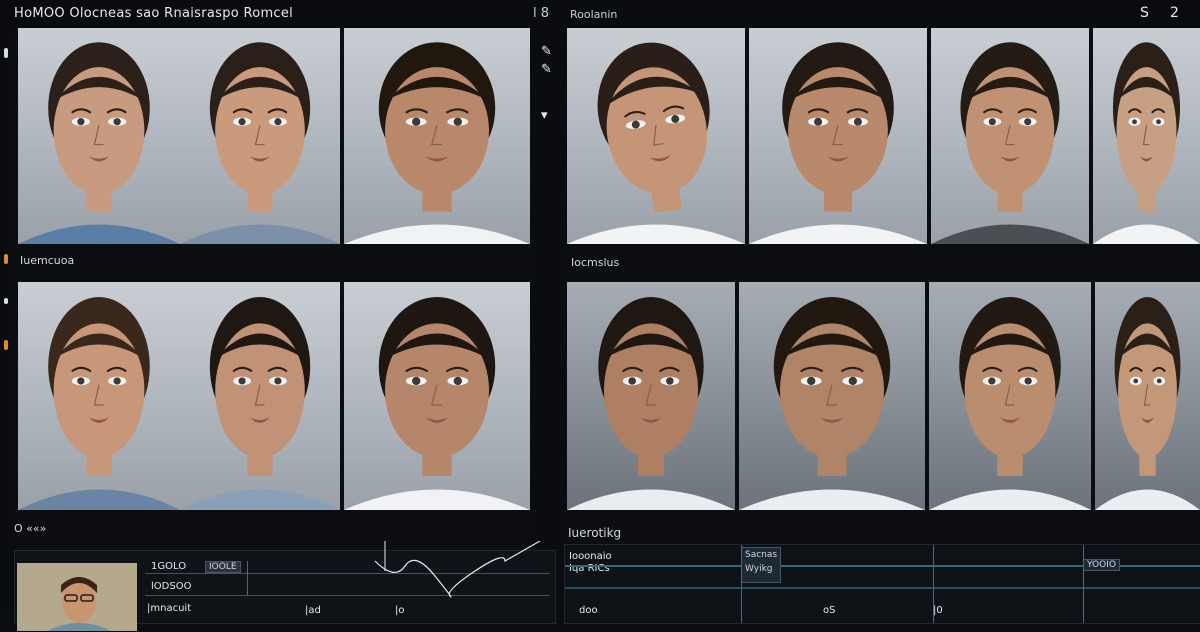 This screenshot has width=1200, height=632. I want to click on app-title: HoMOO Olocneas sao Rnaisraspo Romcel, so click(154, 13).